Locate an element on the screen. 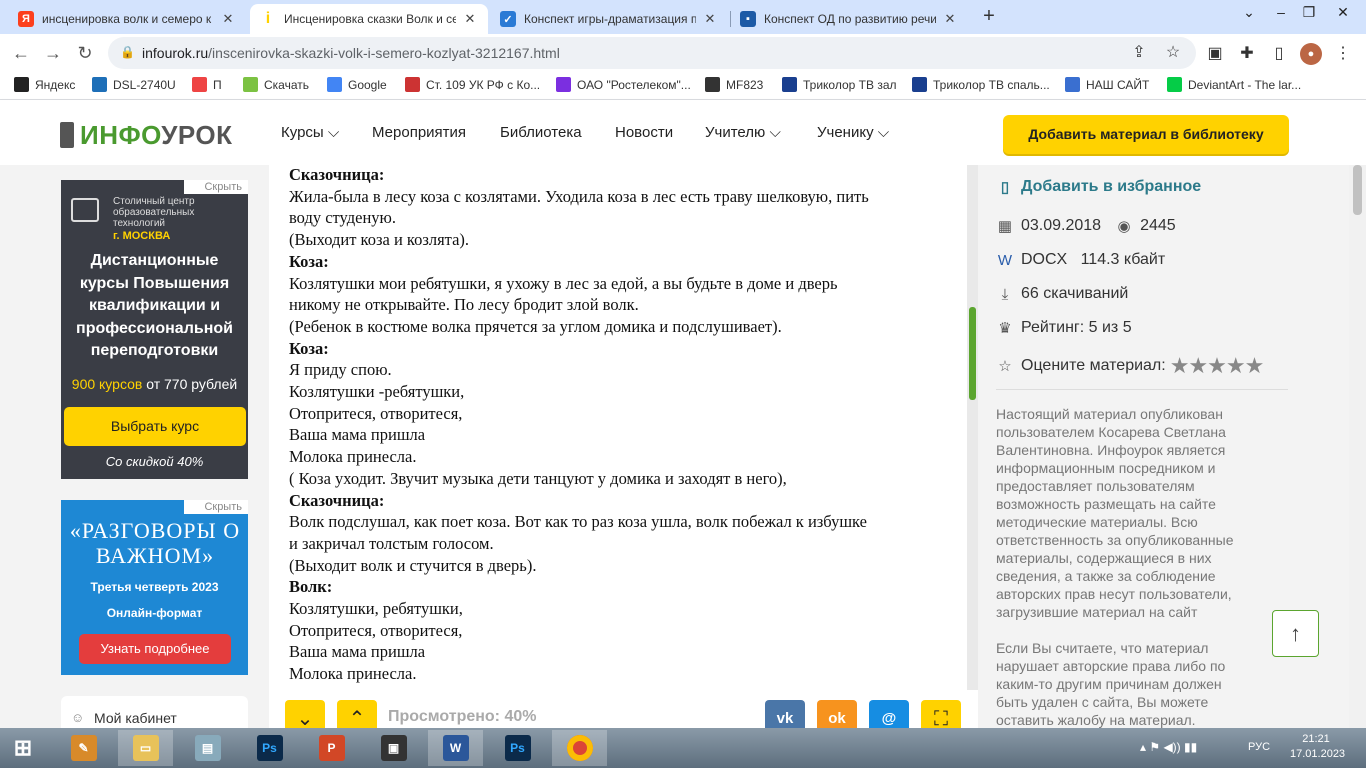 This screenshot has height=768, width=1366. add-favorite-link: ▯ Добавить в избранное is located at coordinates (1098, 187).